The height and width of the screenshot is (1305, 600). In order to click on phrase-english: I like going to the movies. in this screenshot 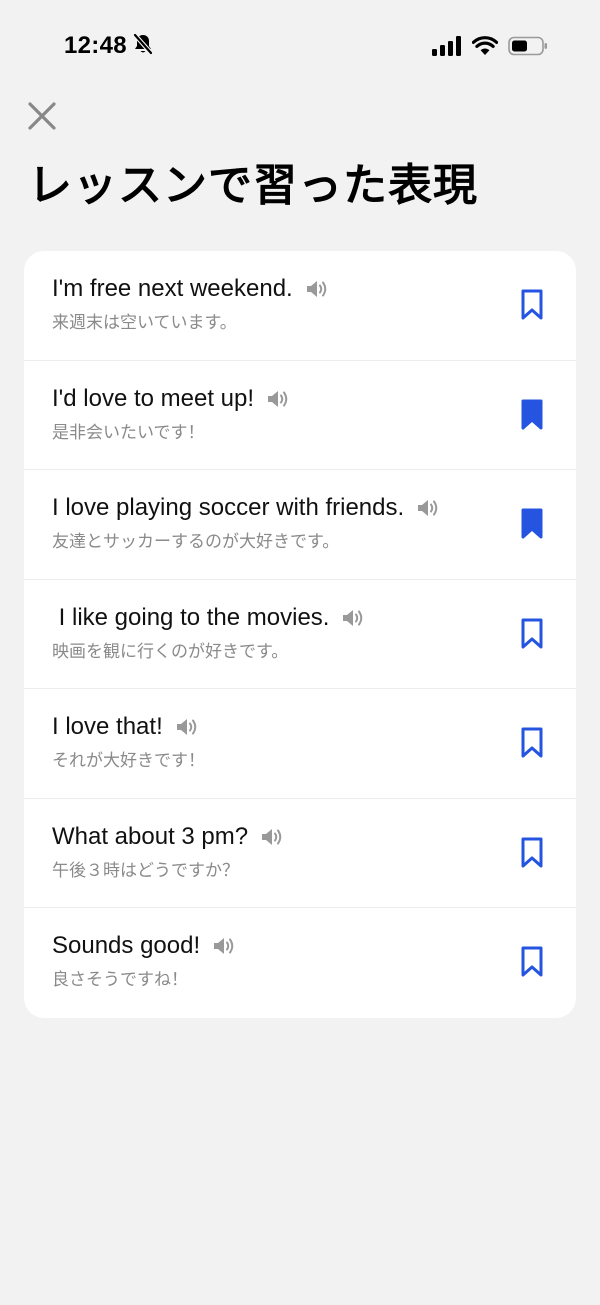, I will do `click(191, 617)`.